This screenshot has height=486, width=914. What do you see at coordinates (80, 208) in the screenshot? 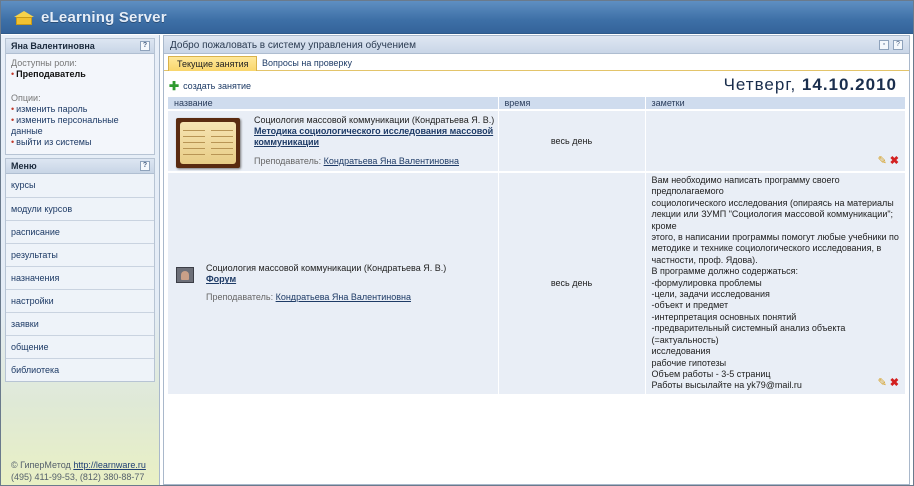
I see `menu-item-course-modules: модули курсов` at bounding box center [80, 208].